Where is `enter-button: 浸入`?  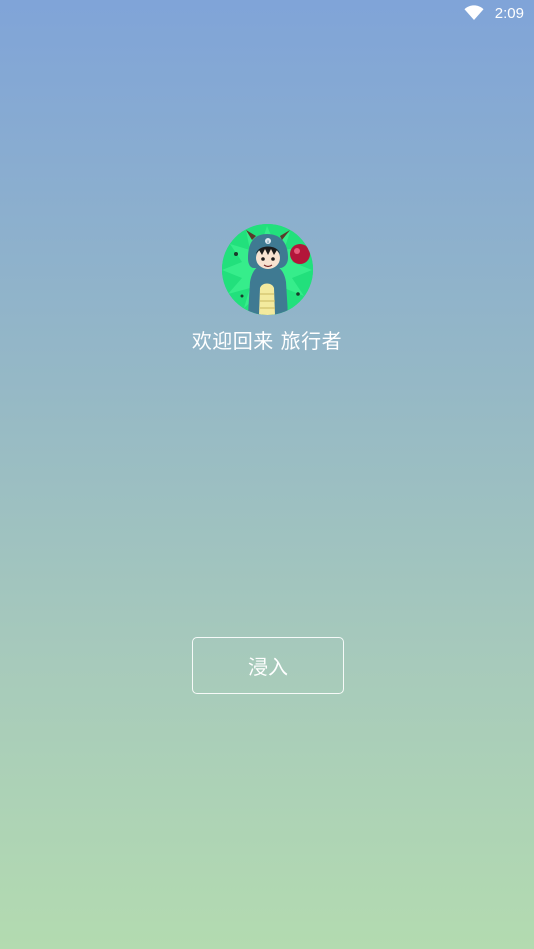 enter-button: 浸入 is located at coordinates (268, 665).